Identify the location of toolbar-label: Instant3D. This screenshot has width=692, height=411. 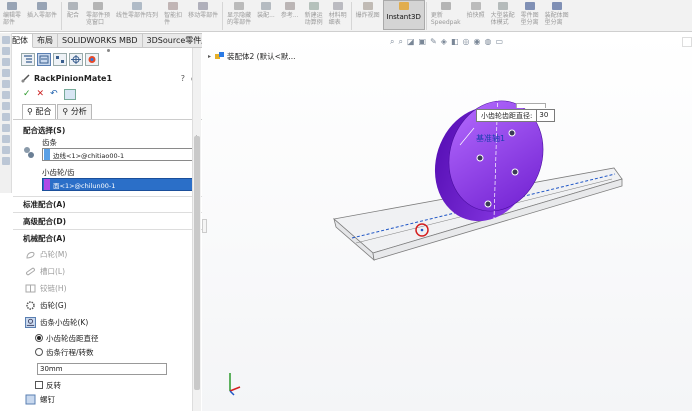
(403, 17).